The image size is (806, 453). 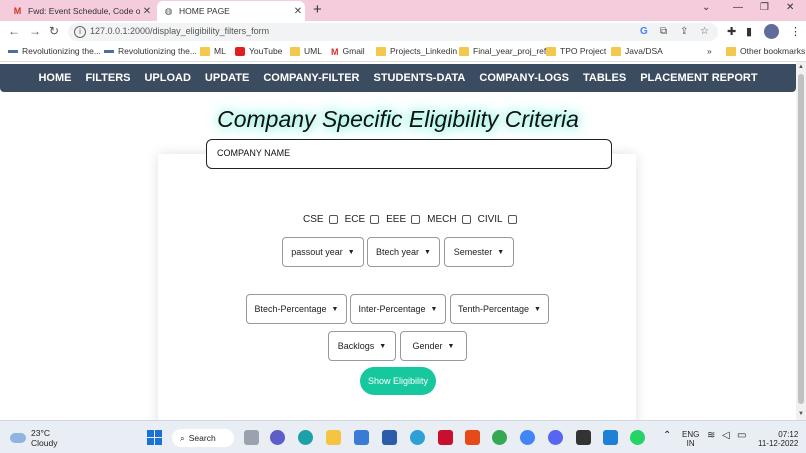 I want to click on edge-icon, so click(x=305, y=437).